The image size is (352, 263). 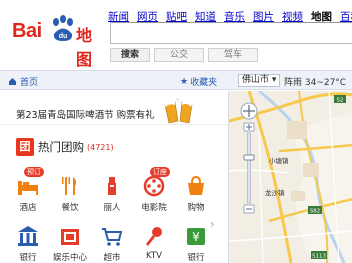 I want to click on map-label-s113: S113, so click(x=319, y=257).